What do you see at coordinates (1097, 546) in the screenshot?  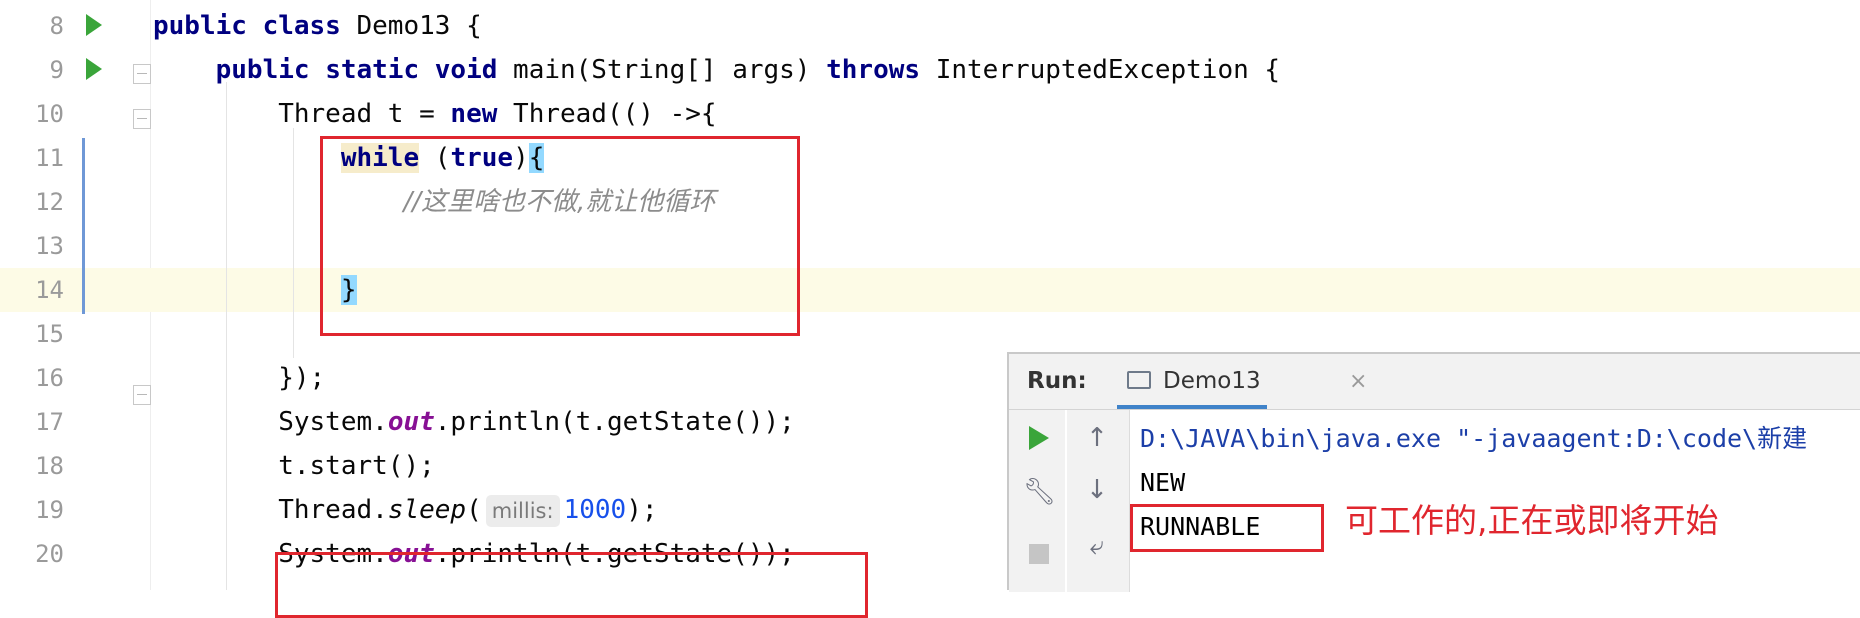 I see `soft-wrap-icon: ⤶` at bounding box center [1097, 546].